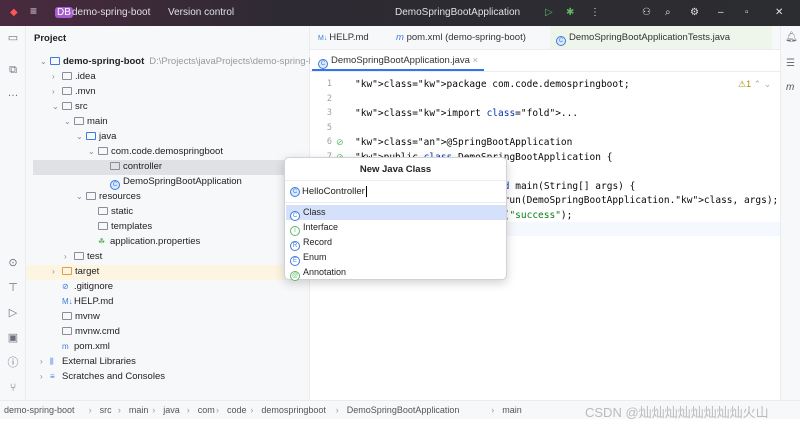 The width and height of the screenshot is (800, 421). Describe the element at coordinates (343, 37) in the screenshot. I see `tab-help-md: M↓ HELP.md` at that location.